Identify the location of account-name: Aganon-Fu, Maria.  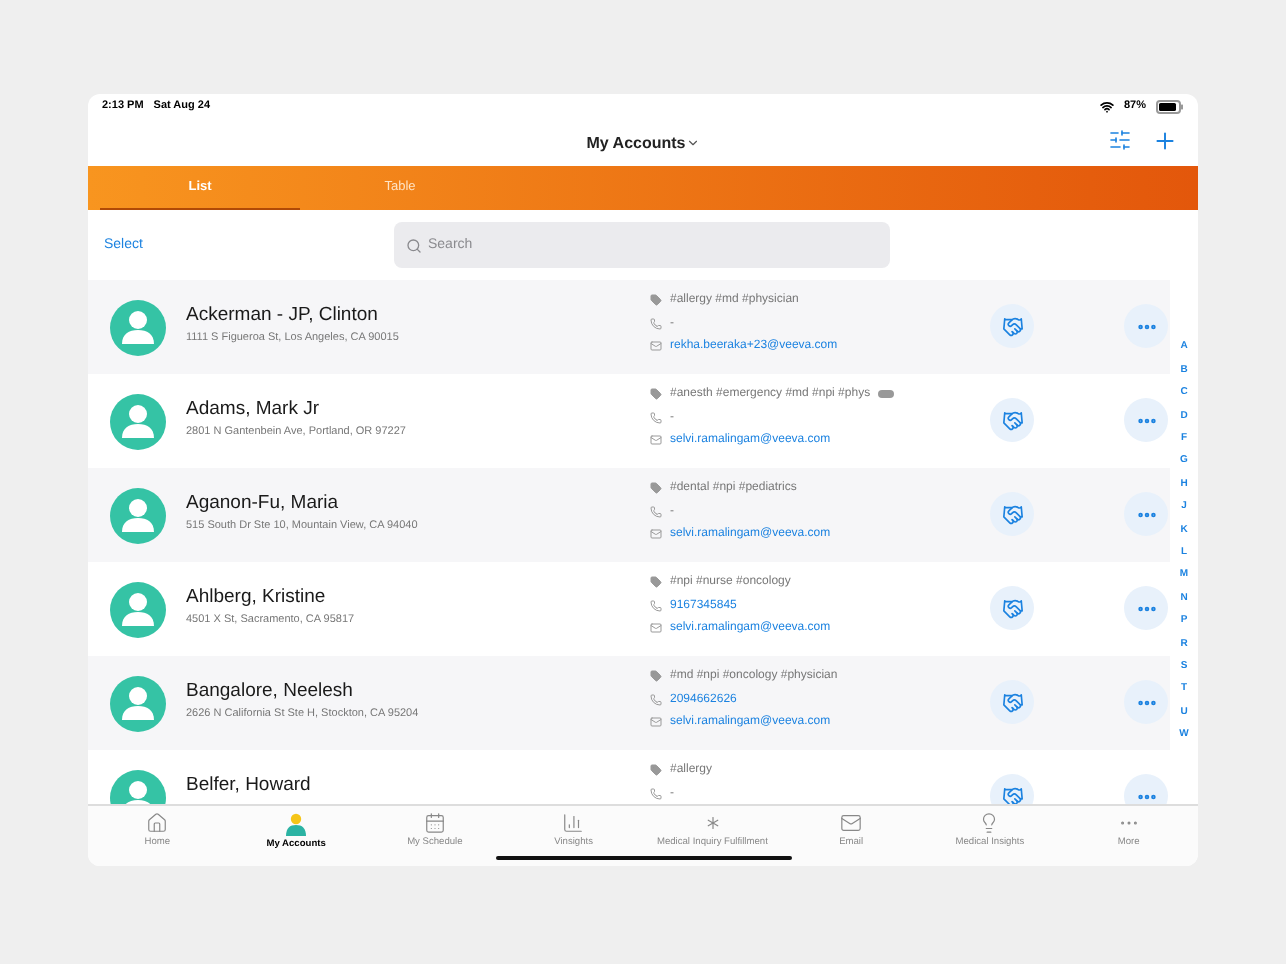
(263, 503).